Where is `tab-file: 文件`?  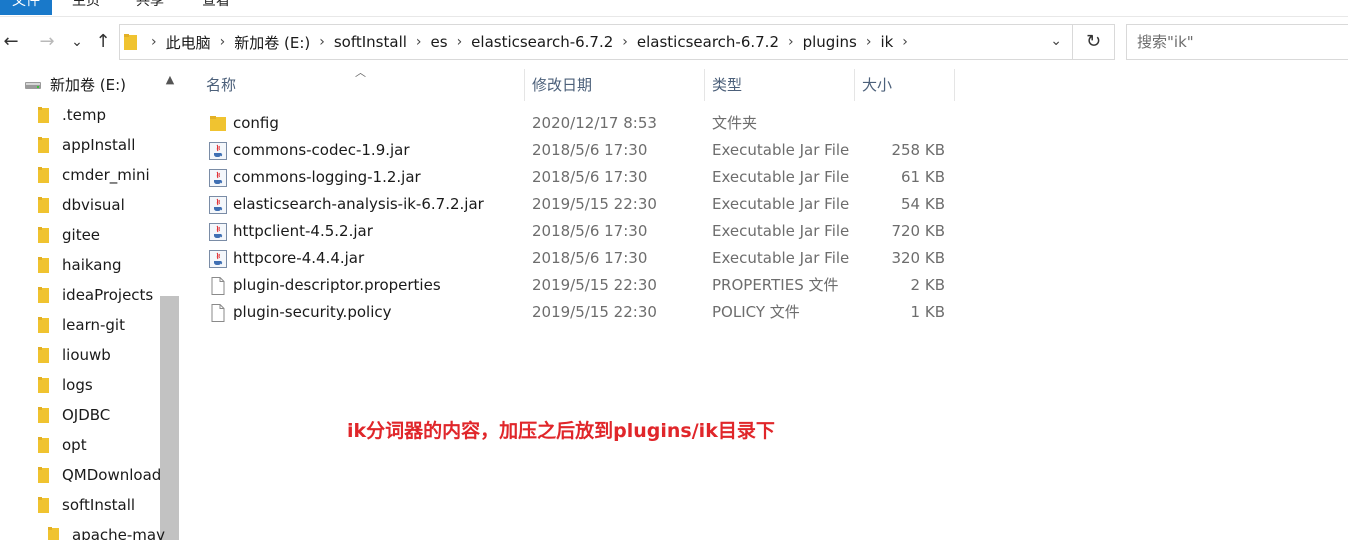 tab-file: 文件 is located at coordinates (26, 7).